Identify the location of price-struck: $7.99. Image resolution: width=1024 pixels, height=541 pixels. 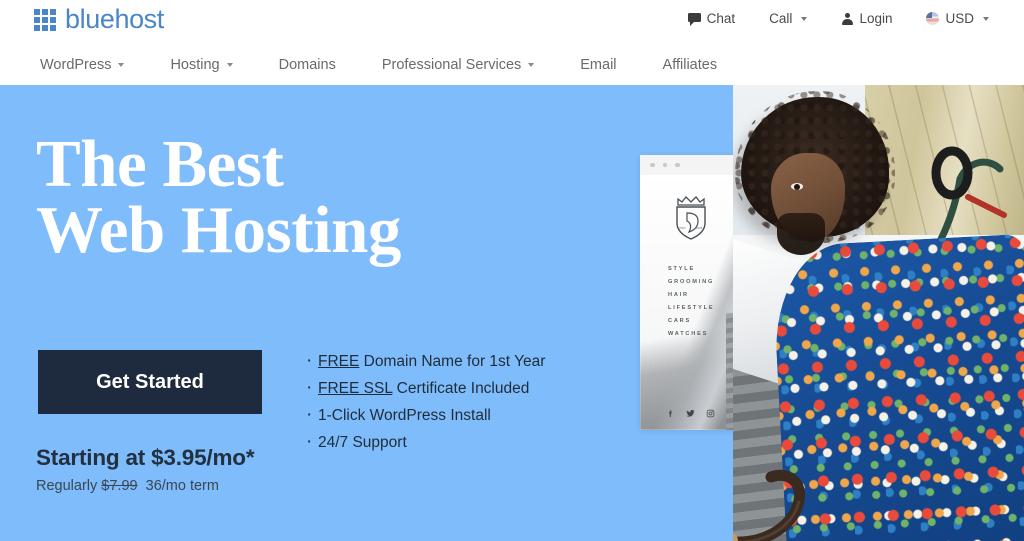
(119, 486).